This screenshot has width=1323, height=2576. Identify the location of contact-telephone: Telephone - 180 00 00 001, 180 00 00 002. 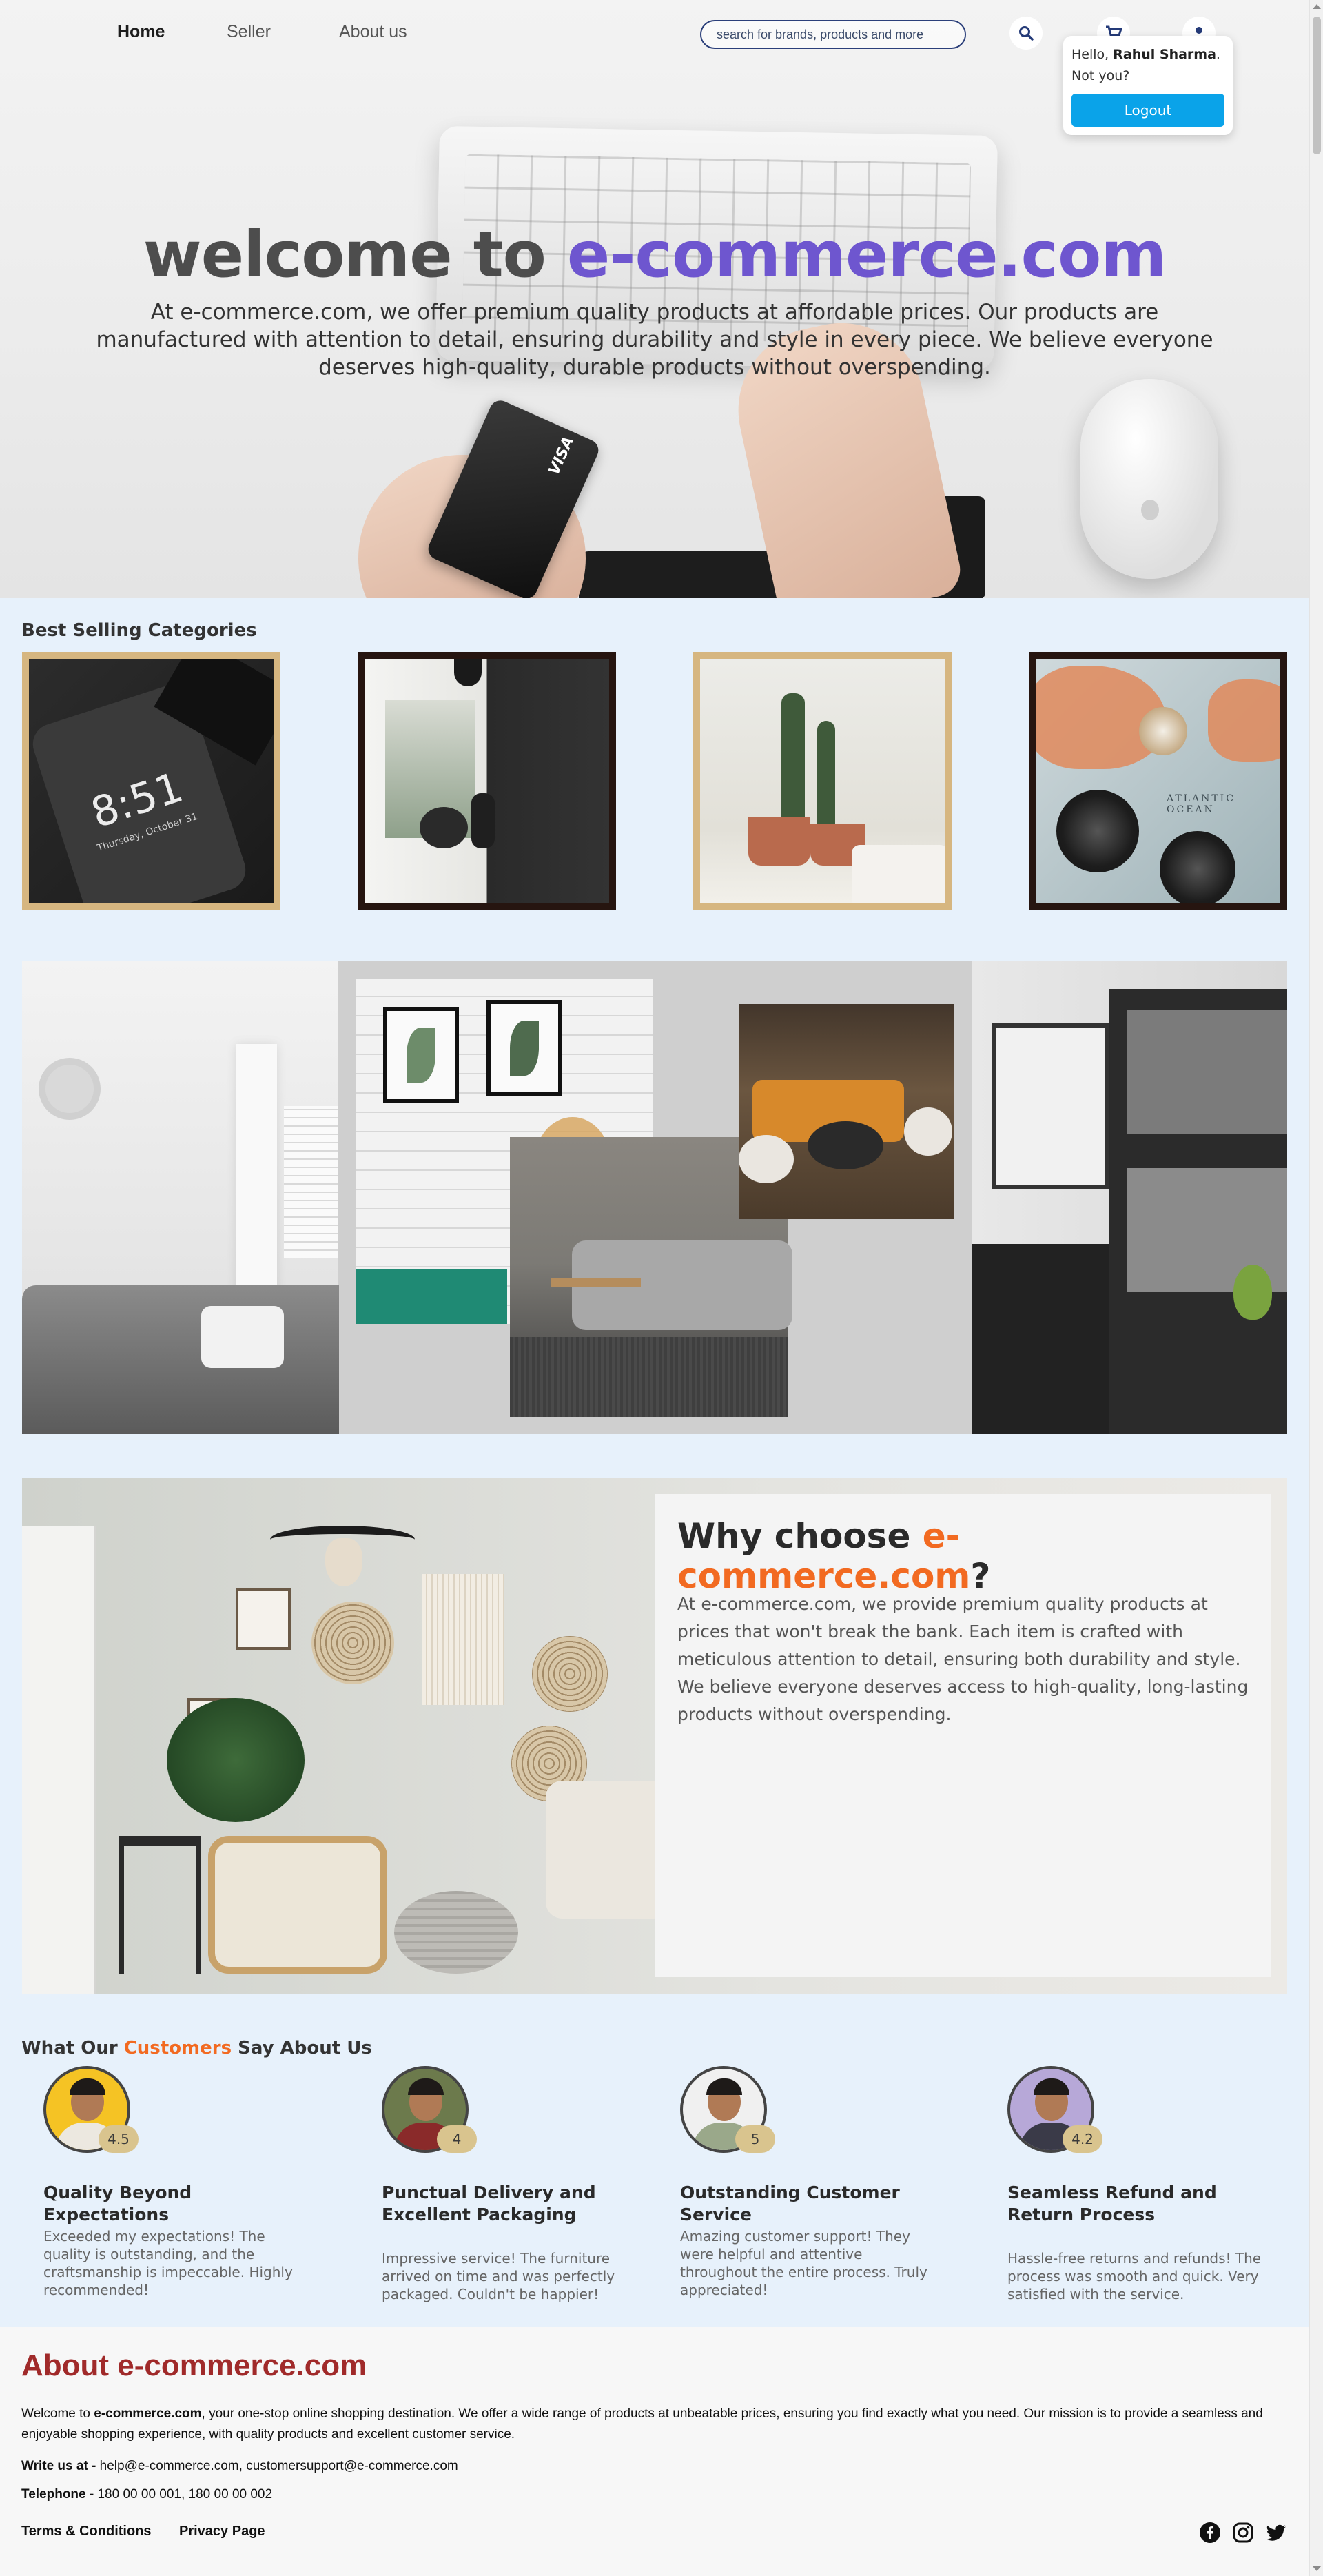
(147, 2494).